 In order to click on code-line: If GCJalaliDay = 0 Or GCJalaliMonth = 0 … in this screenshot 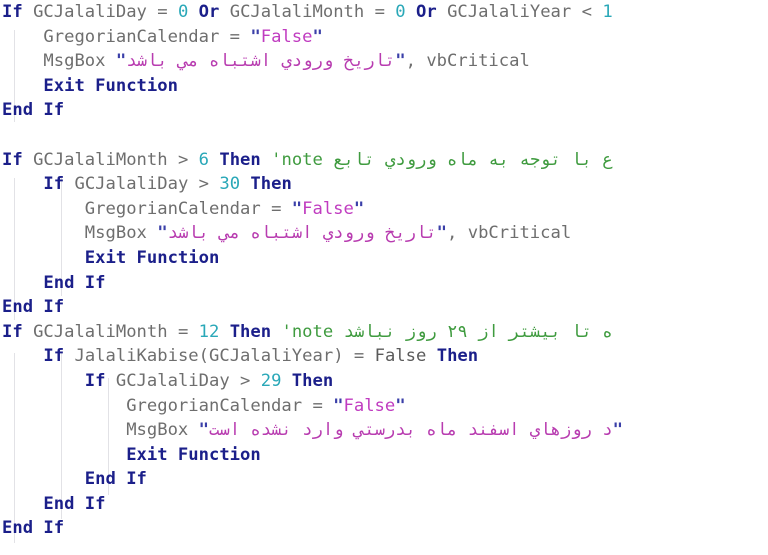, I will do `click(384, 12)`.